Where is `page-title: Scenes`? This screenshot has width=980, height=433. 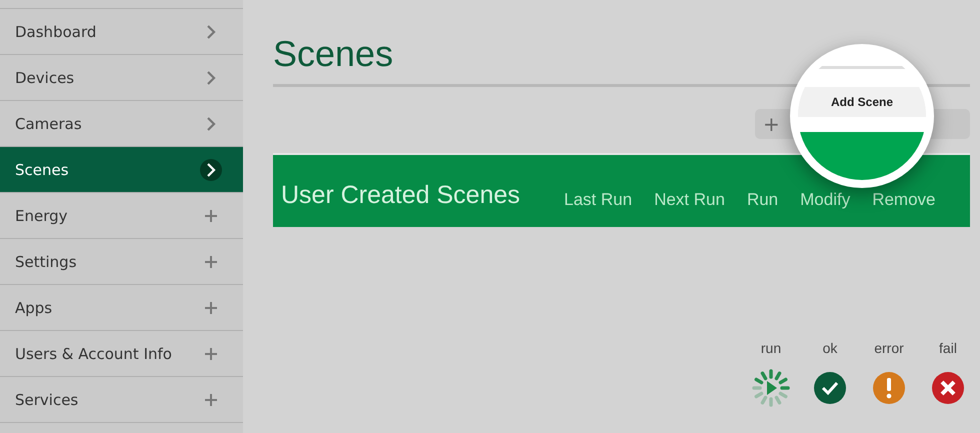
page-title: Scenes is located at coordinates (333, 54).